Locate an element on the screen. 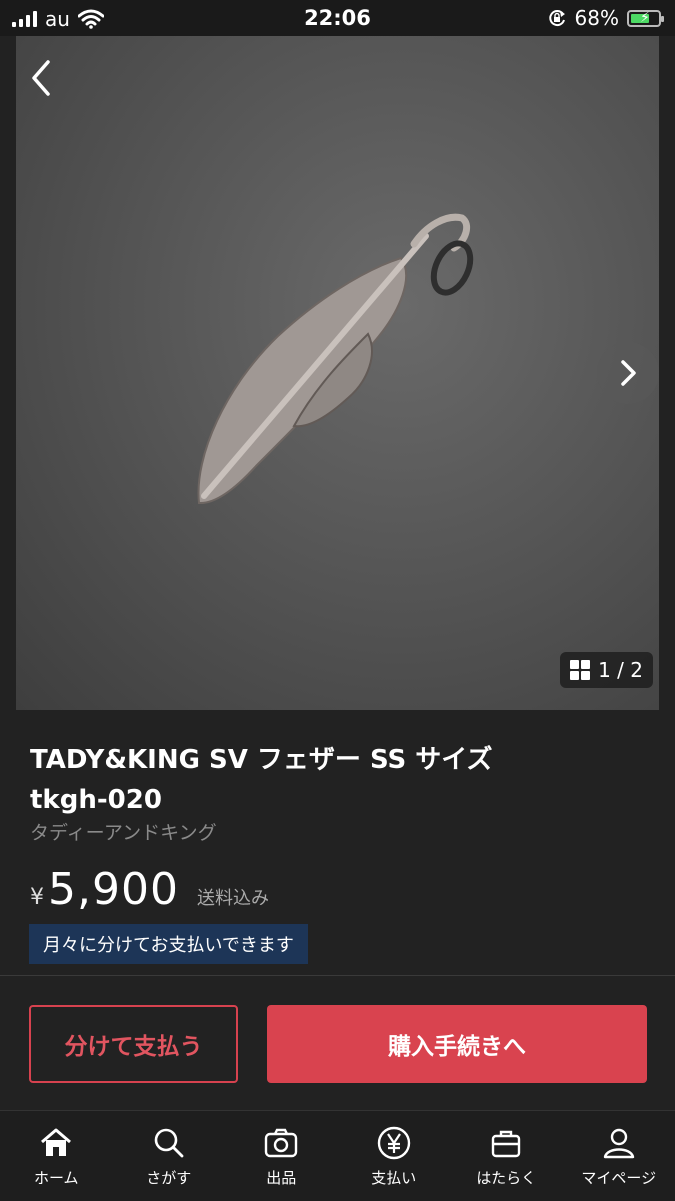 The image size is (675, 1201). grid-icon is located at coordinates (580, 670).